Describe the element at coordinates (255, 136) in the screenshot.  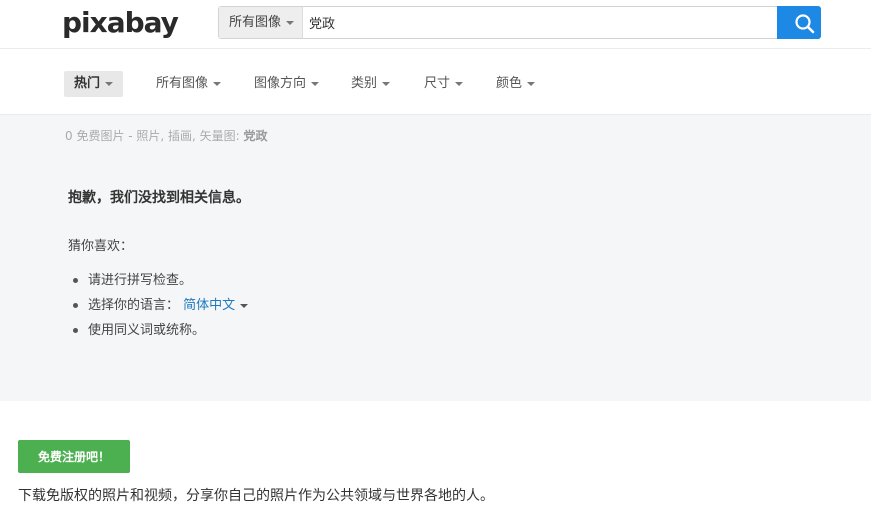
I see `results-query: 党政` at that location.